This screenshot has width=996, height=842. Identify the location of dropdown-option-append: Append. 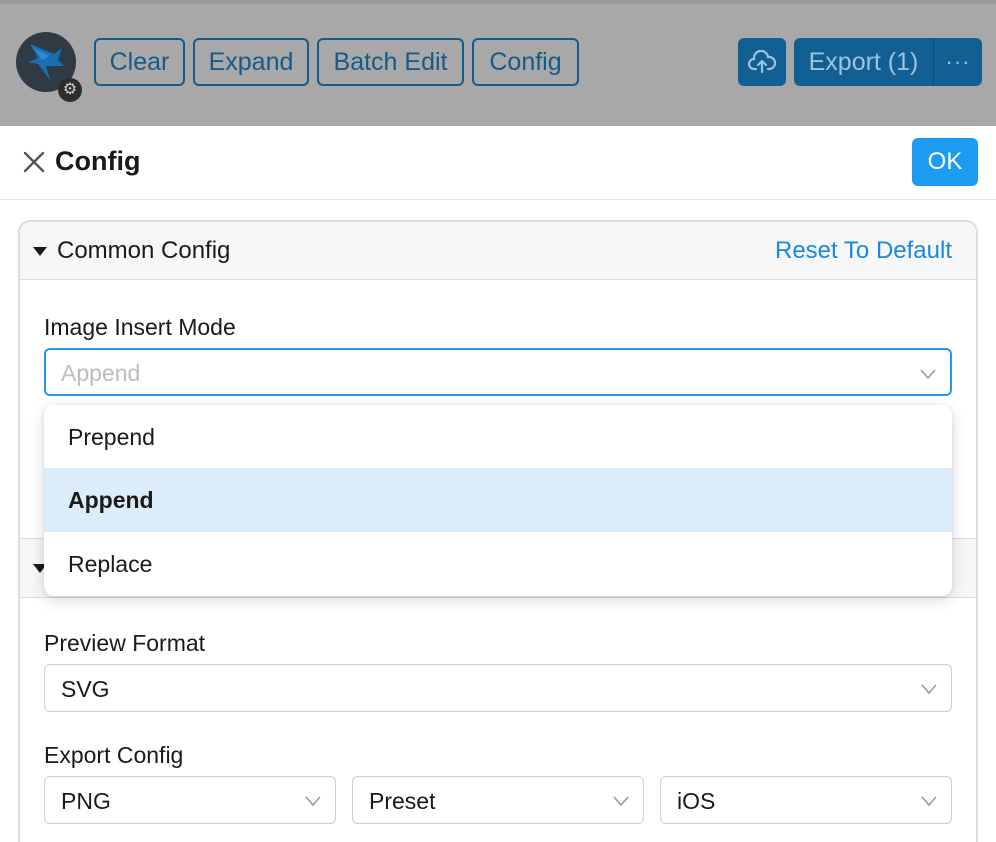
(498, 500).